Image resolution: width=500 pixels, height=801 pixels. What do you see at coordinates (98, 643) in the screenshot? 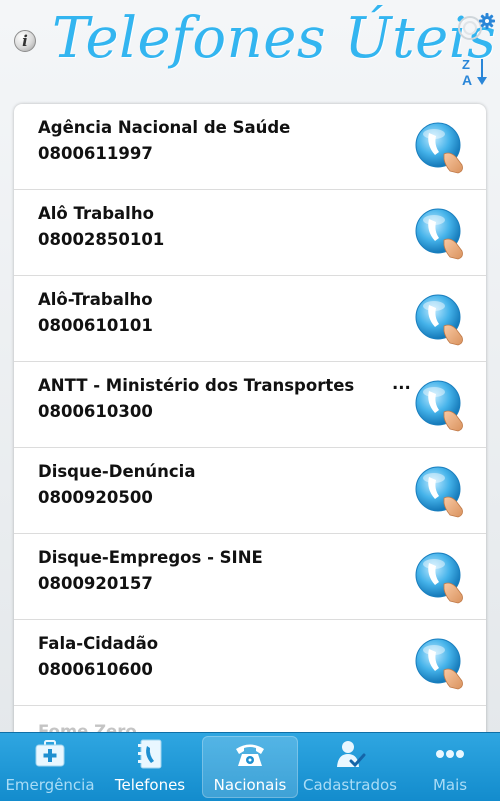
I see `contact-name: Fala-Cidadão` at bounding box center [98, 643].